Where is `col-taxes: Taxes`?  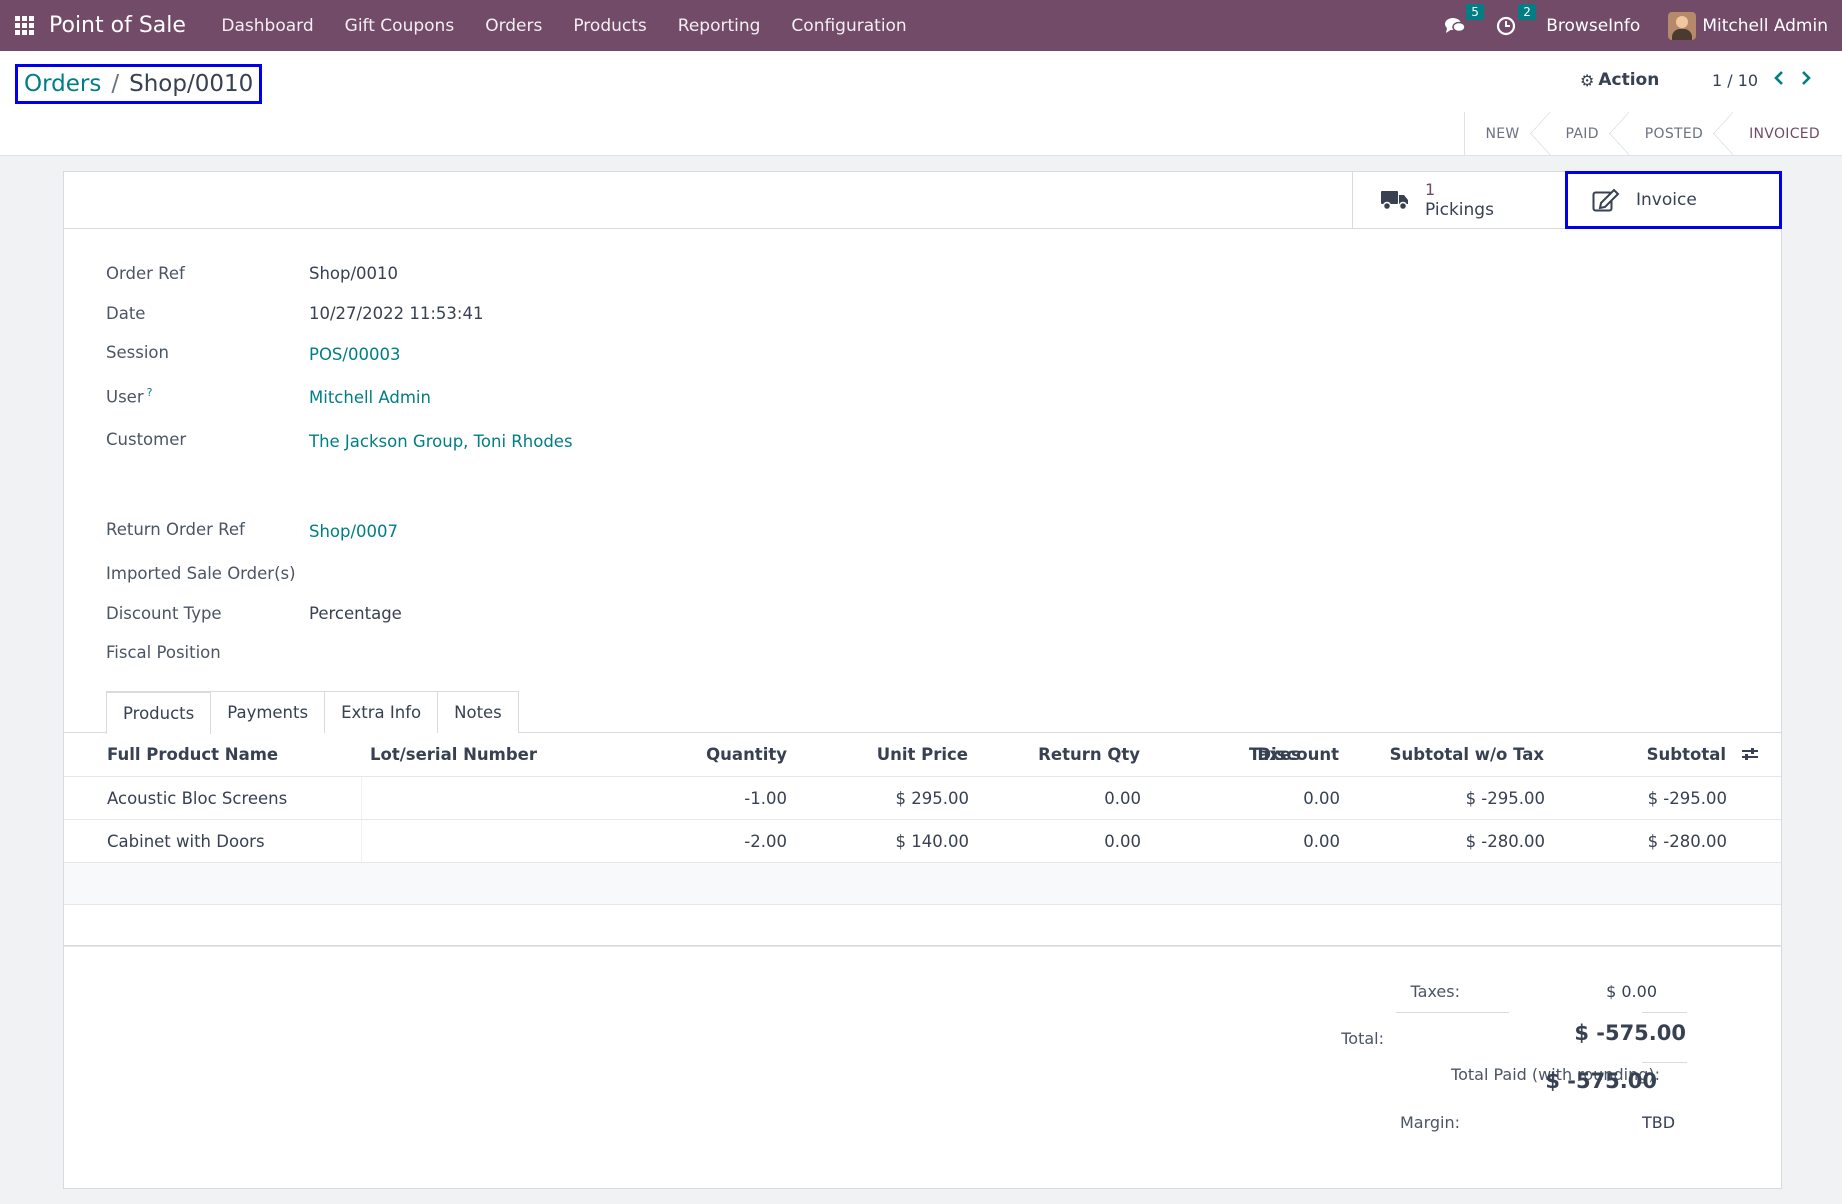
col-taxes: Taxes is located at coordinates (1275, 754).